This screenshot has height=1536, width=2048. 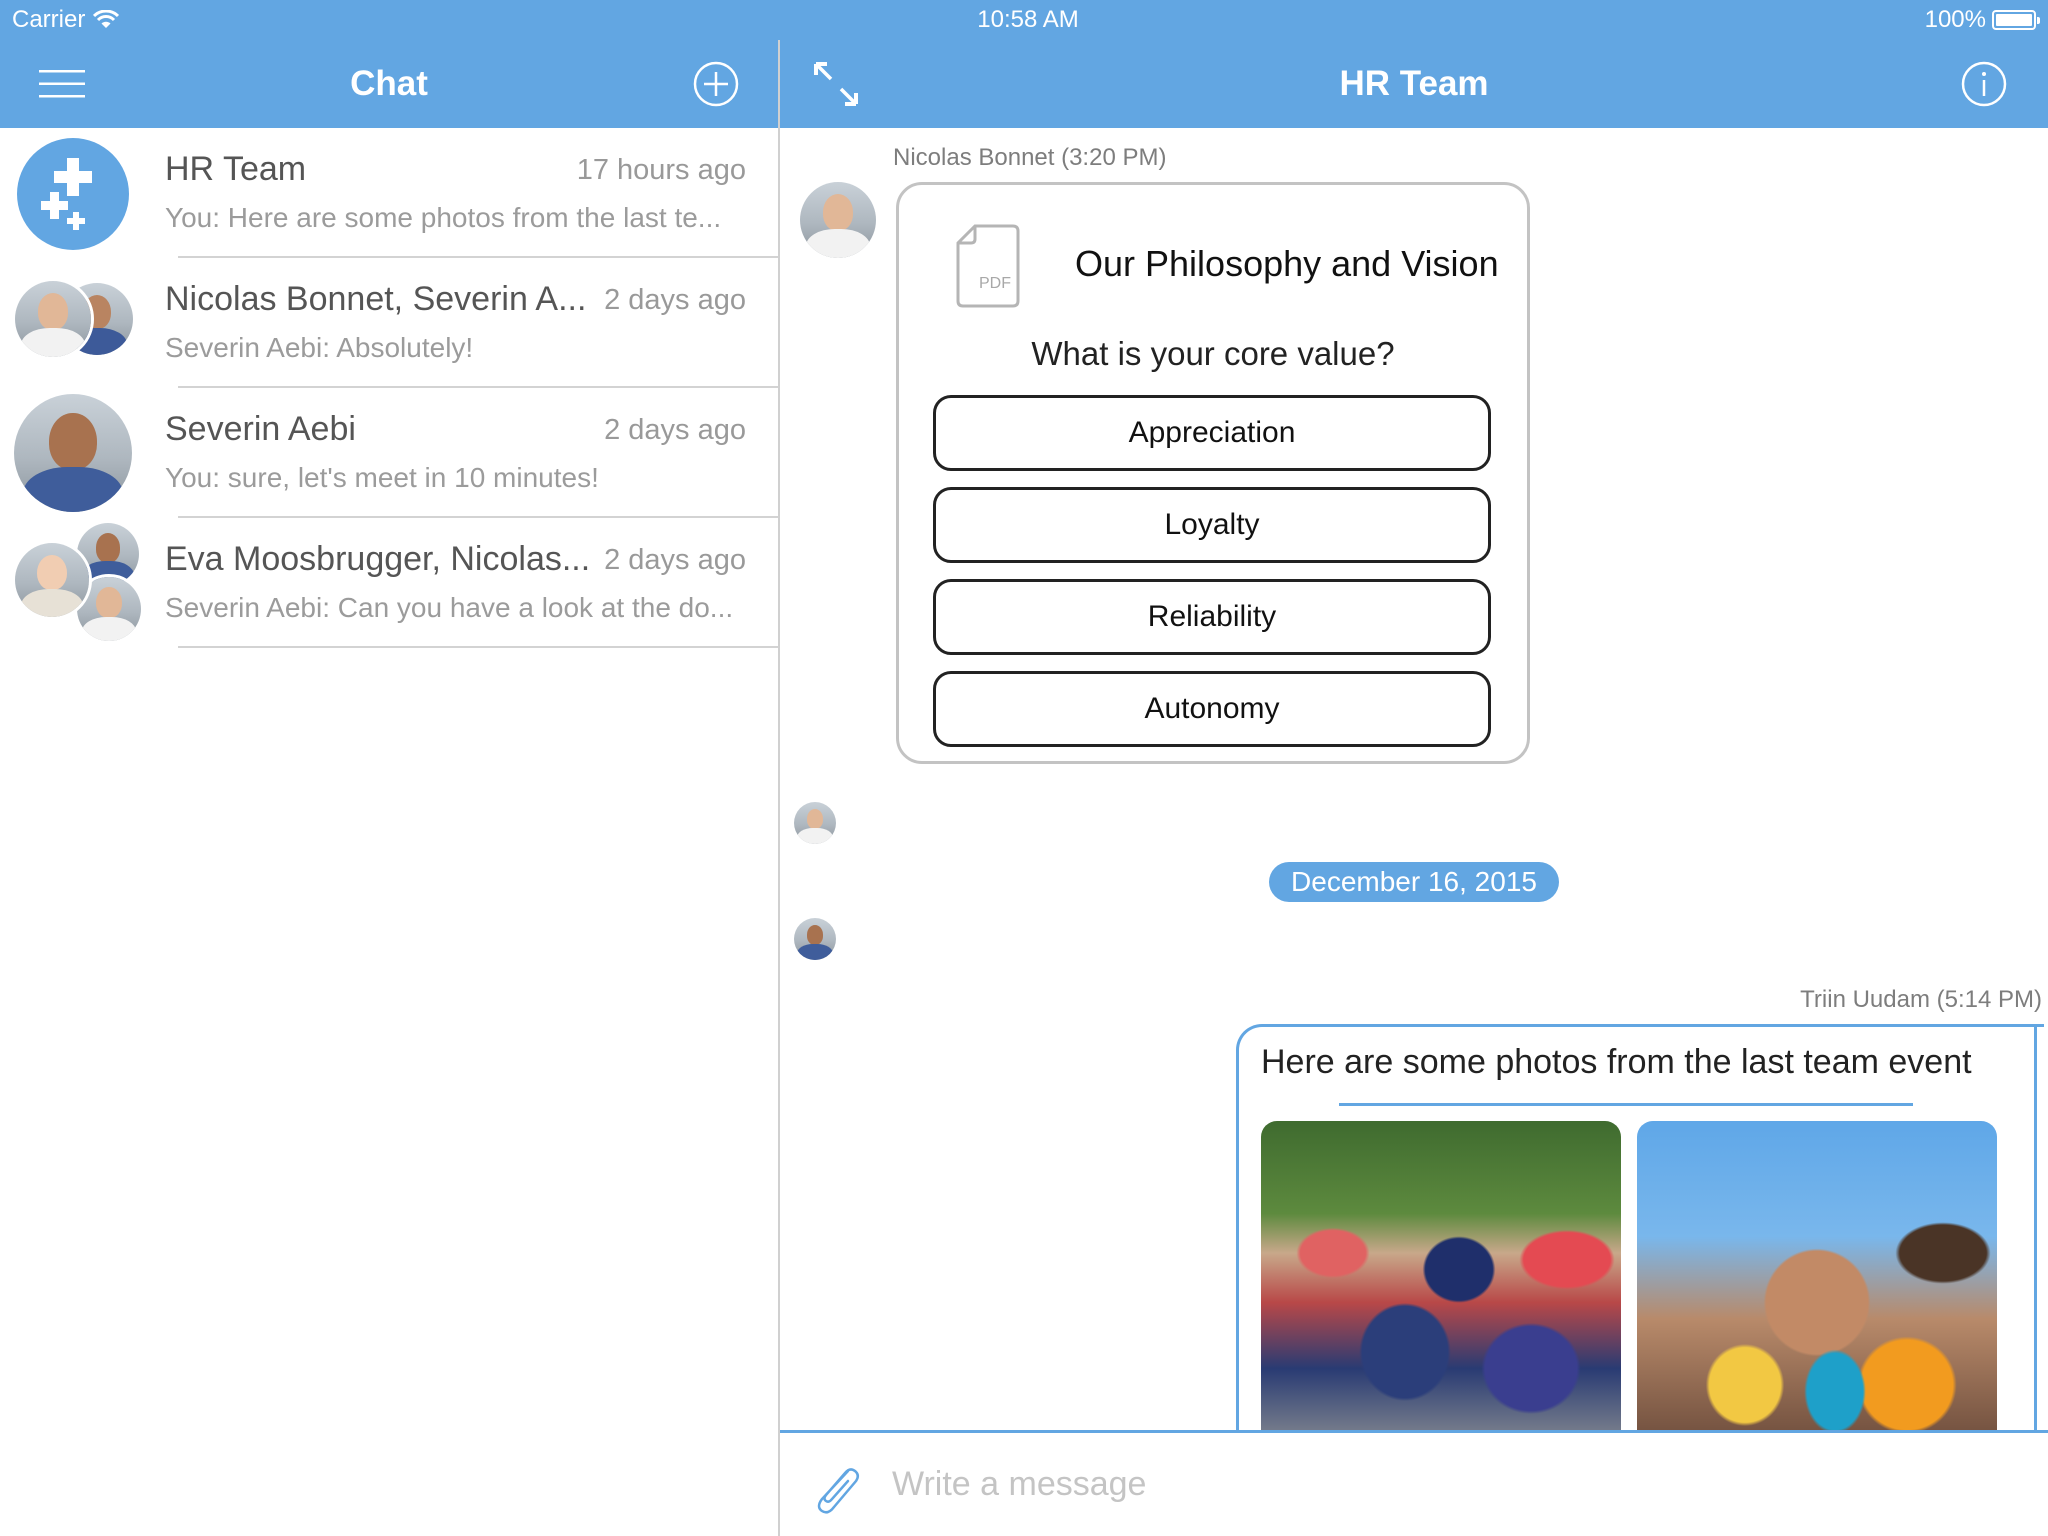 I want to click on conversation-time: 17 hours ago, so click(x=661, y=170).